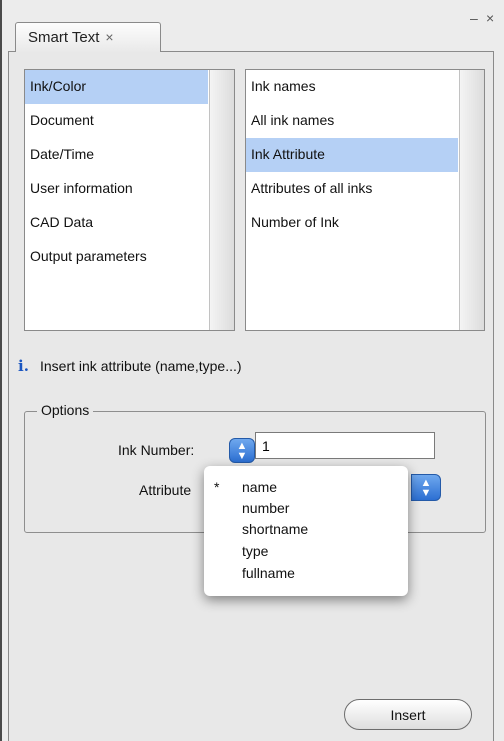 Image resolution: width=504 pixels, height=741 pixels. Describe the element at coordinates (490, 18) in the screenshot. I see `close-icon: ×` at that location.